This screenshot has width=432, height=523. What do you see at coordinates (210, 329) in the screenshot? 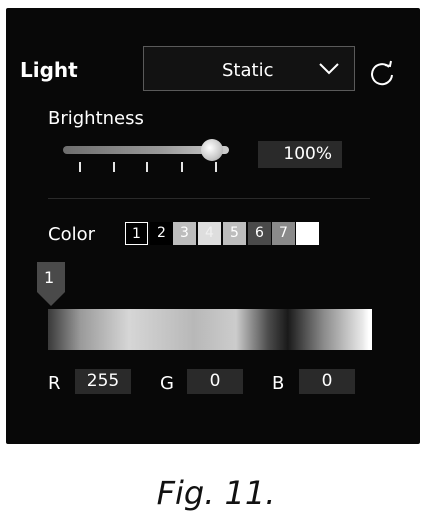
I see `color-gradient-bar` at bounding box center [210, 329].